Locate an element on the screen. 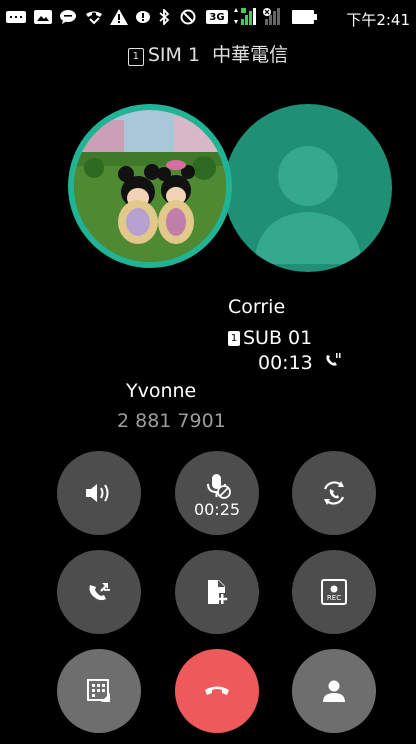 The height and width of the screenshot is (744, 416). keyboard-icon is located at coordinates (16, 17).